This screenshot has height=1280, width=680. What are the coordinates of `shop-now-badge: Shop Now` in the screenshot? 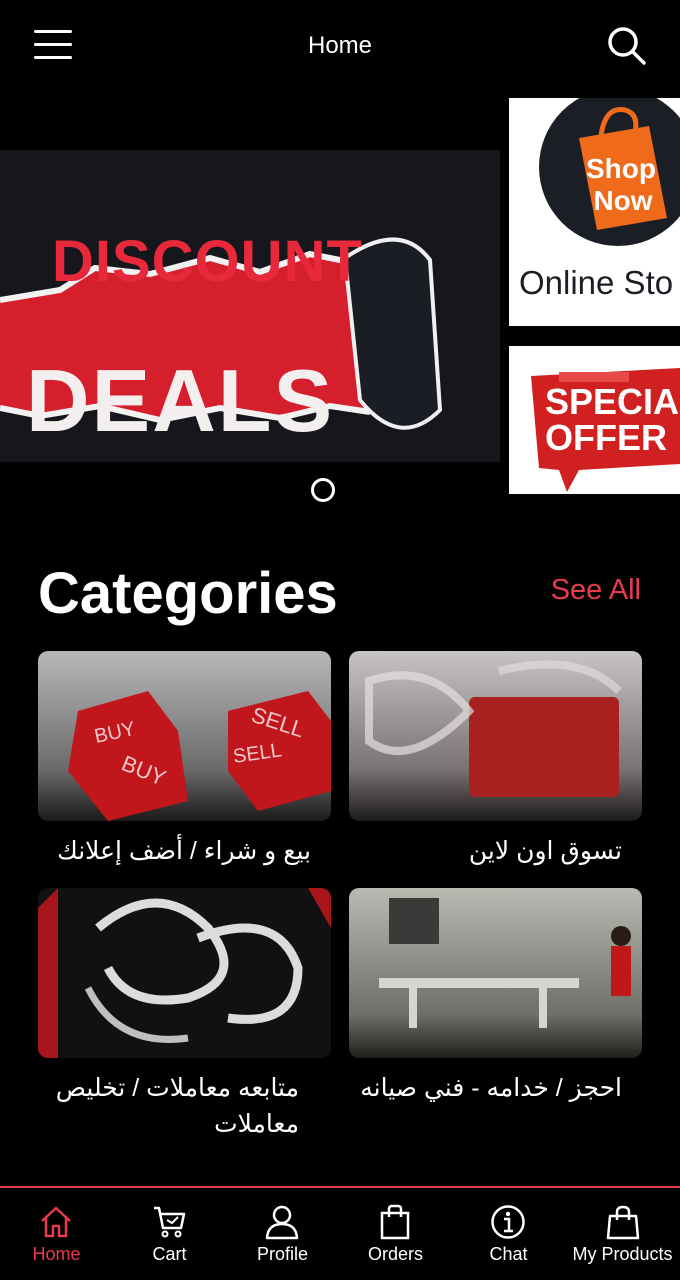 It's located at (609, 172).